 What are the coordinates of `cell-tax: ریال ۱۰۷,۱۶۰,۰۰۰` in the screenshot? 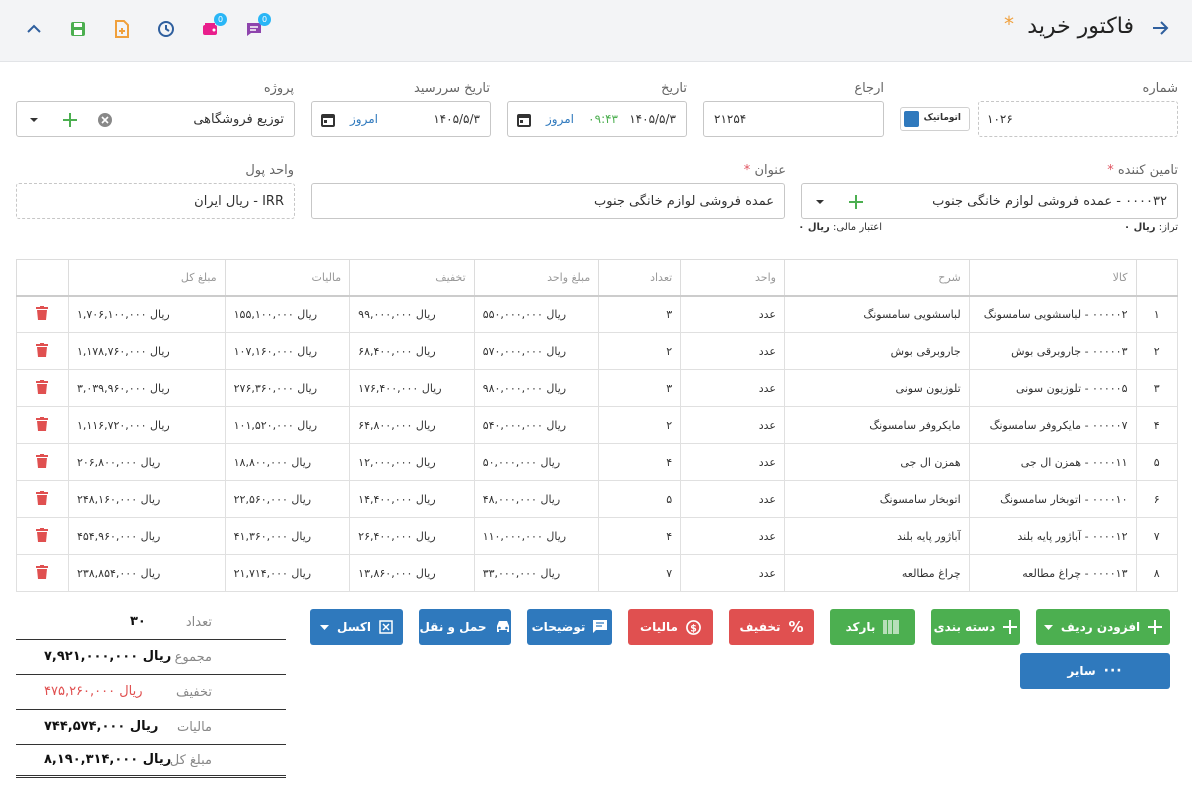 It's located at (287, 351).